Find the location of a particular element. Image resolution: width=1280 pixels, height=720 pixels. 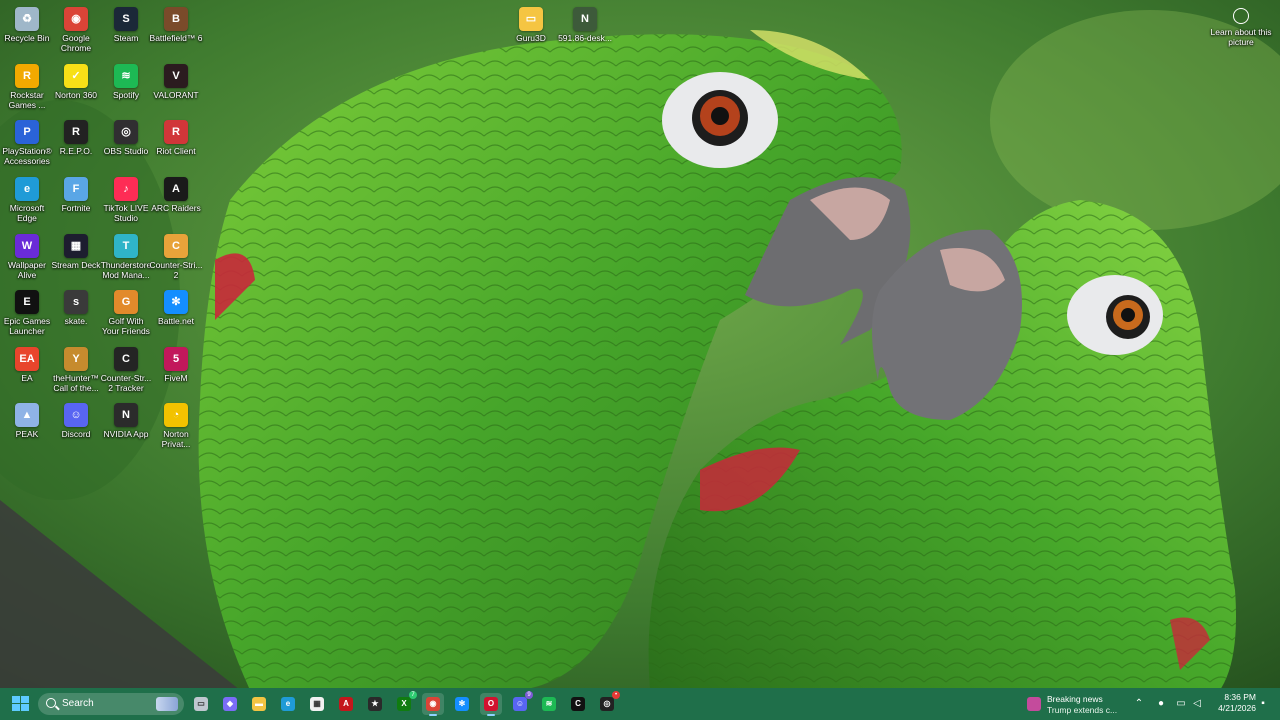

desktop-icon: ◉ Google Chrome is located at coordinates (76, 28).